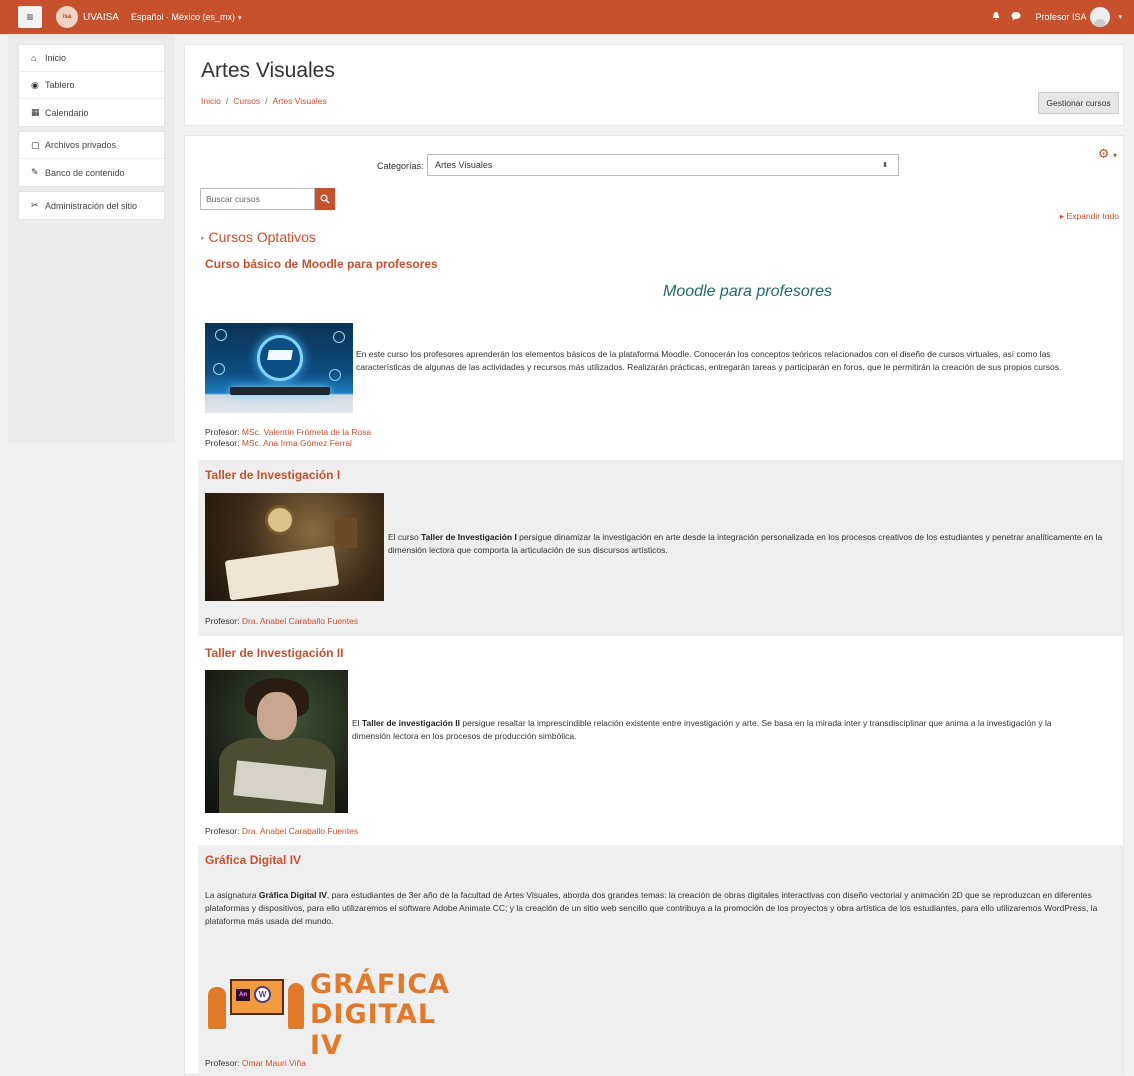 The image size is (1134, 1076). I want to click on category-heading: ▸ Cursos Optativos, so click(258, 237).